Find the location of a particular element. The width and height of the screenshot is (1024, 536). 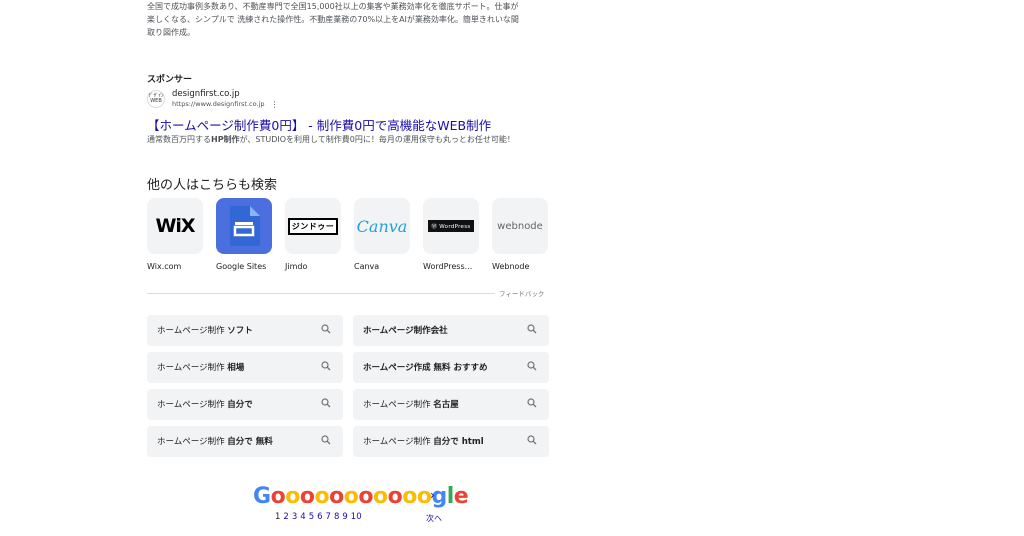

page-number-link: 1 is located at coordinates (277, 517).